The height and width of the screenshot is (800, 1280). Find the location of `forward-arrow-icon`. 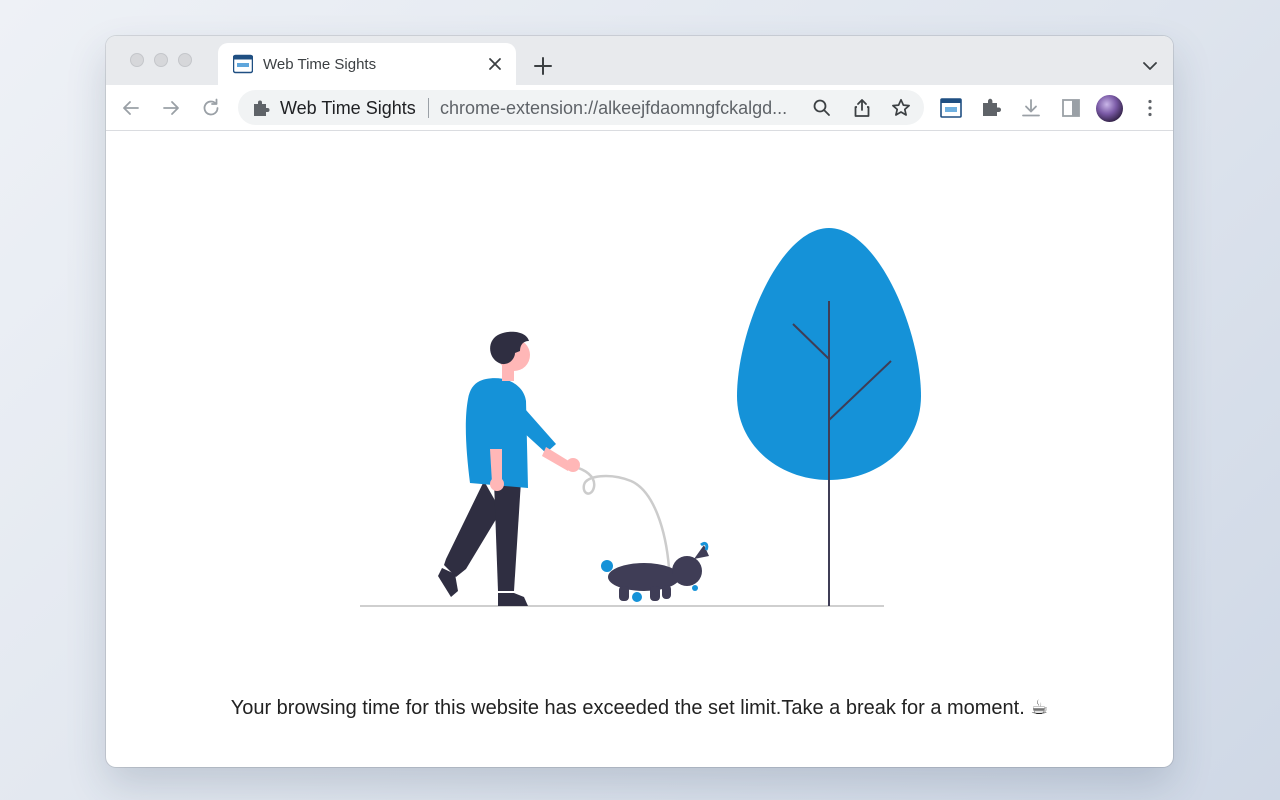

forward-arrow-icon is located at coordinates (171, 108).